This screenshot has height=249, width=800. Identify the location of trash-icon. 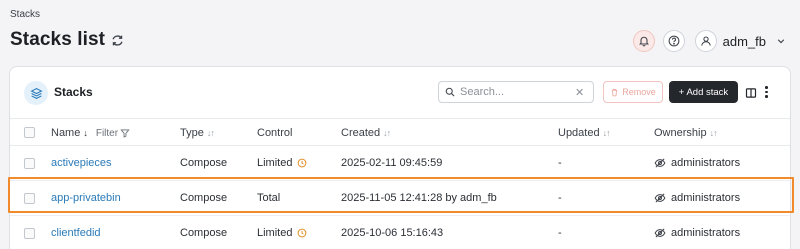
(614, 92).